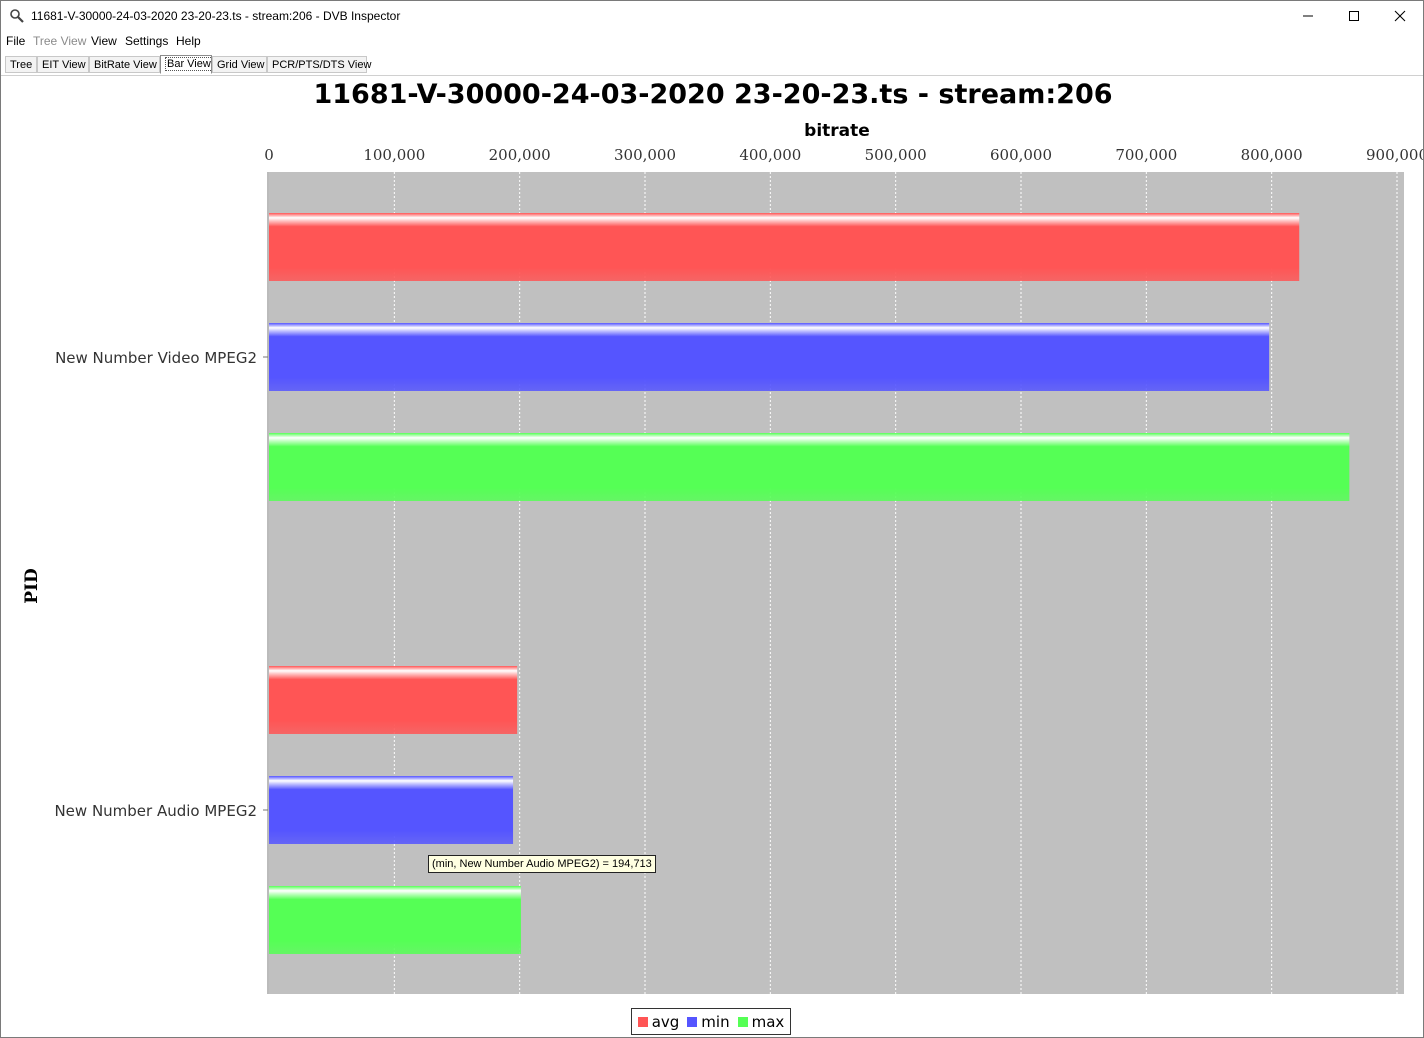 The image size is (1424, 1038). Describe the element at coordinates (322, 65) in the screenshot. I see `tab-label: PCR/PTS/DTS View` at that location.